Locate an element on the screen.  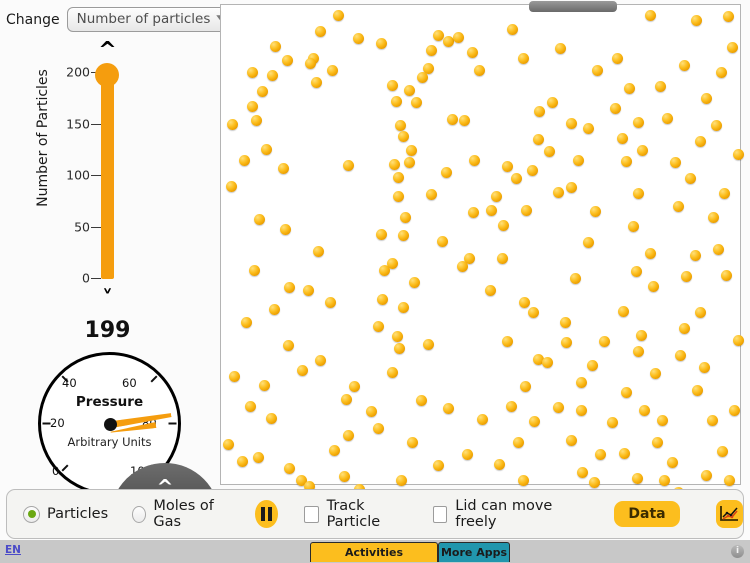
radio-particles: Particles is located at coordinates (65, 514).